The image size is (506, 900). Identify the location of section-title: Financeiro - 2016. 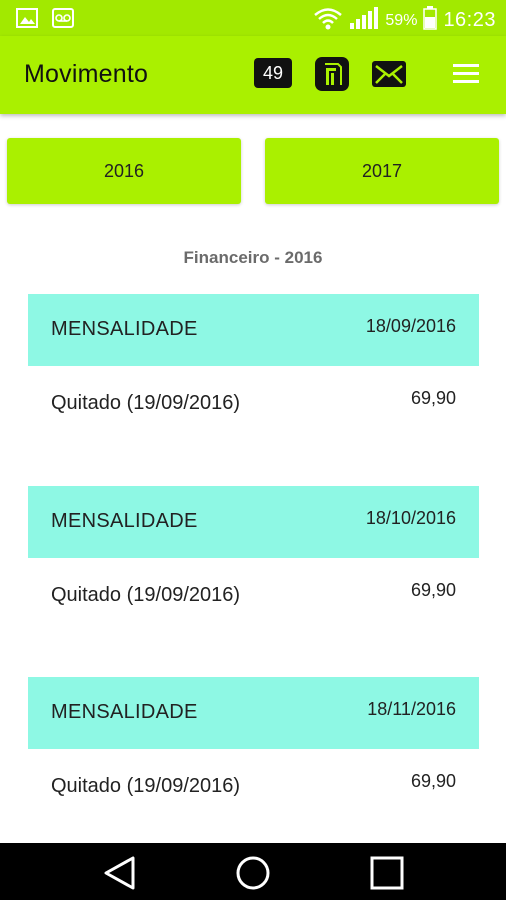
(253, 257).